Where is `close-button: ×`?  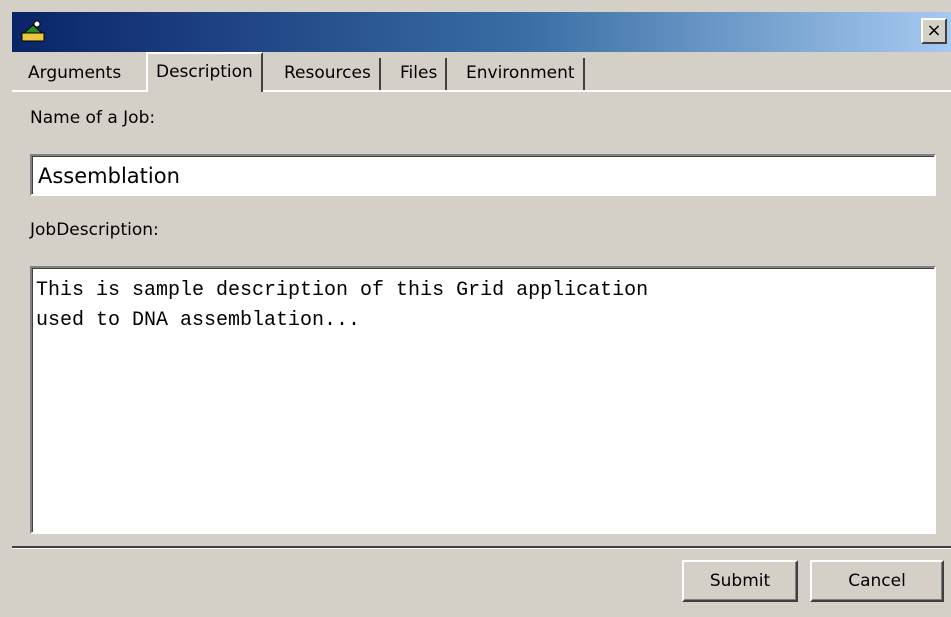
close-button: × is located at coordinates (934, 31).